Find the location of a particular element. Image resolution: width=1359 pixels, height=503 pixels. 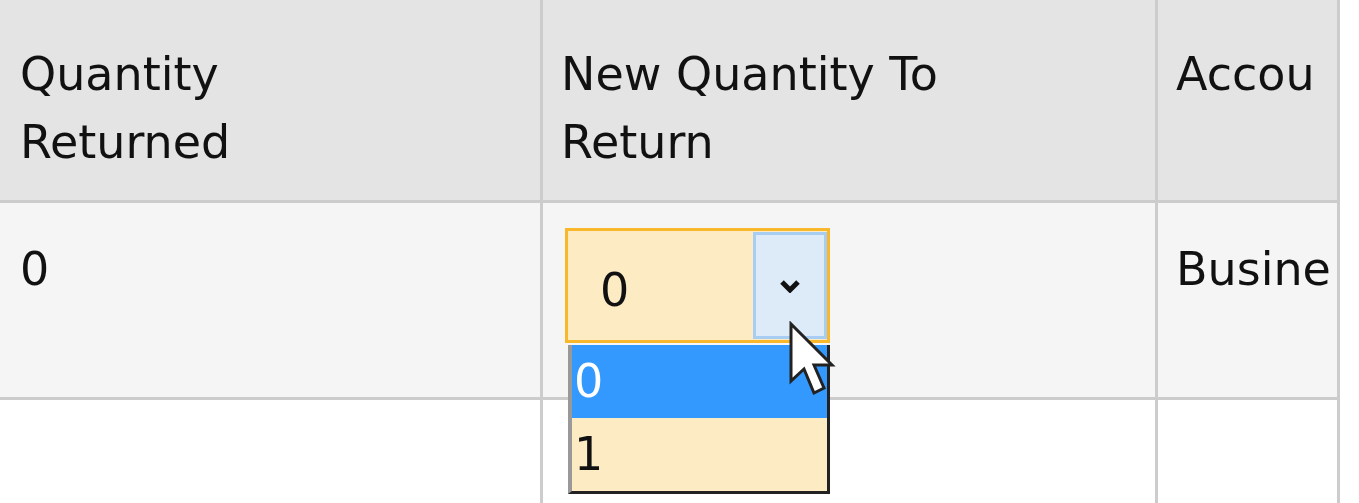

chevron-down-icon is located at coordinates (790, 285).